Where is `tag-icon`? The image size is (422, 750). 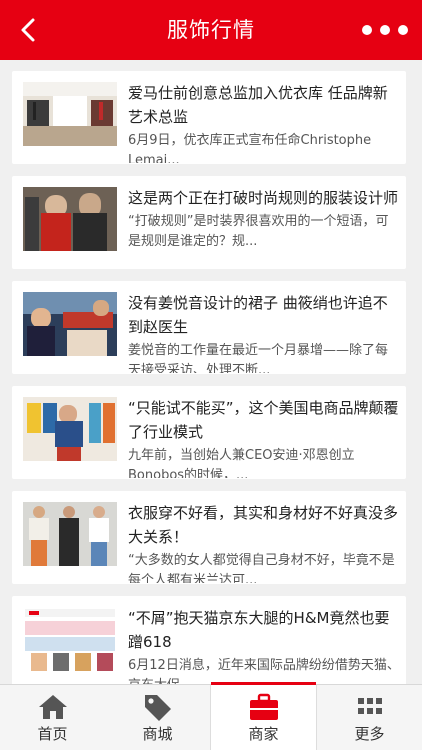
tag-icon is located at coordinates (158, 707).